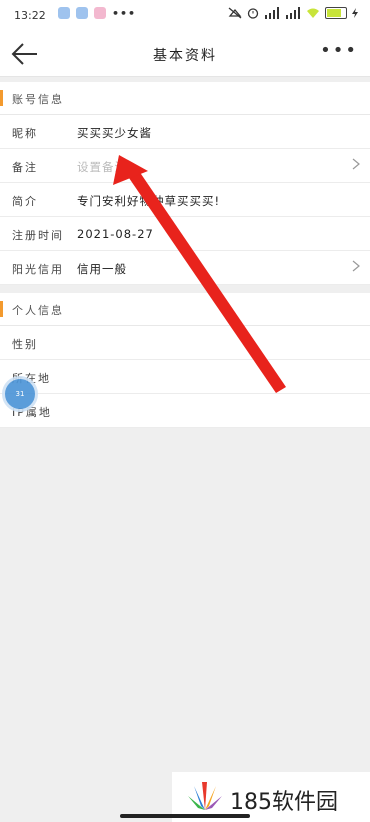  Describe the element at coordinates (149, 201) in the screenshot. I see `bio-value: 专门安利好物种草买买买!` at that location.